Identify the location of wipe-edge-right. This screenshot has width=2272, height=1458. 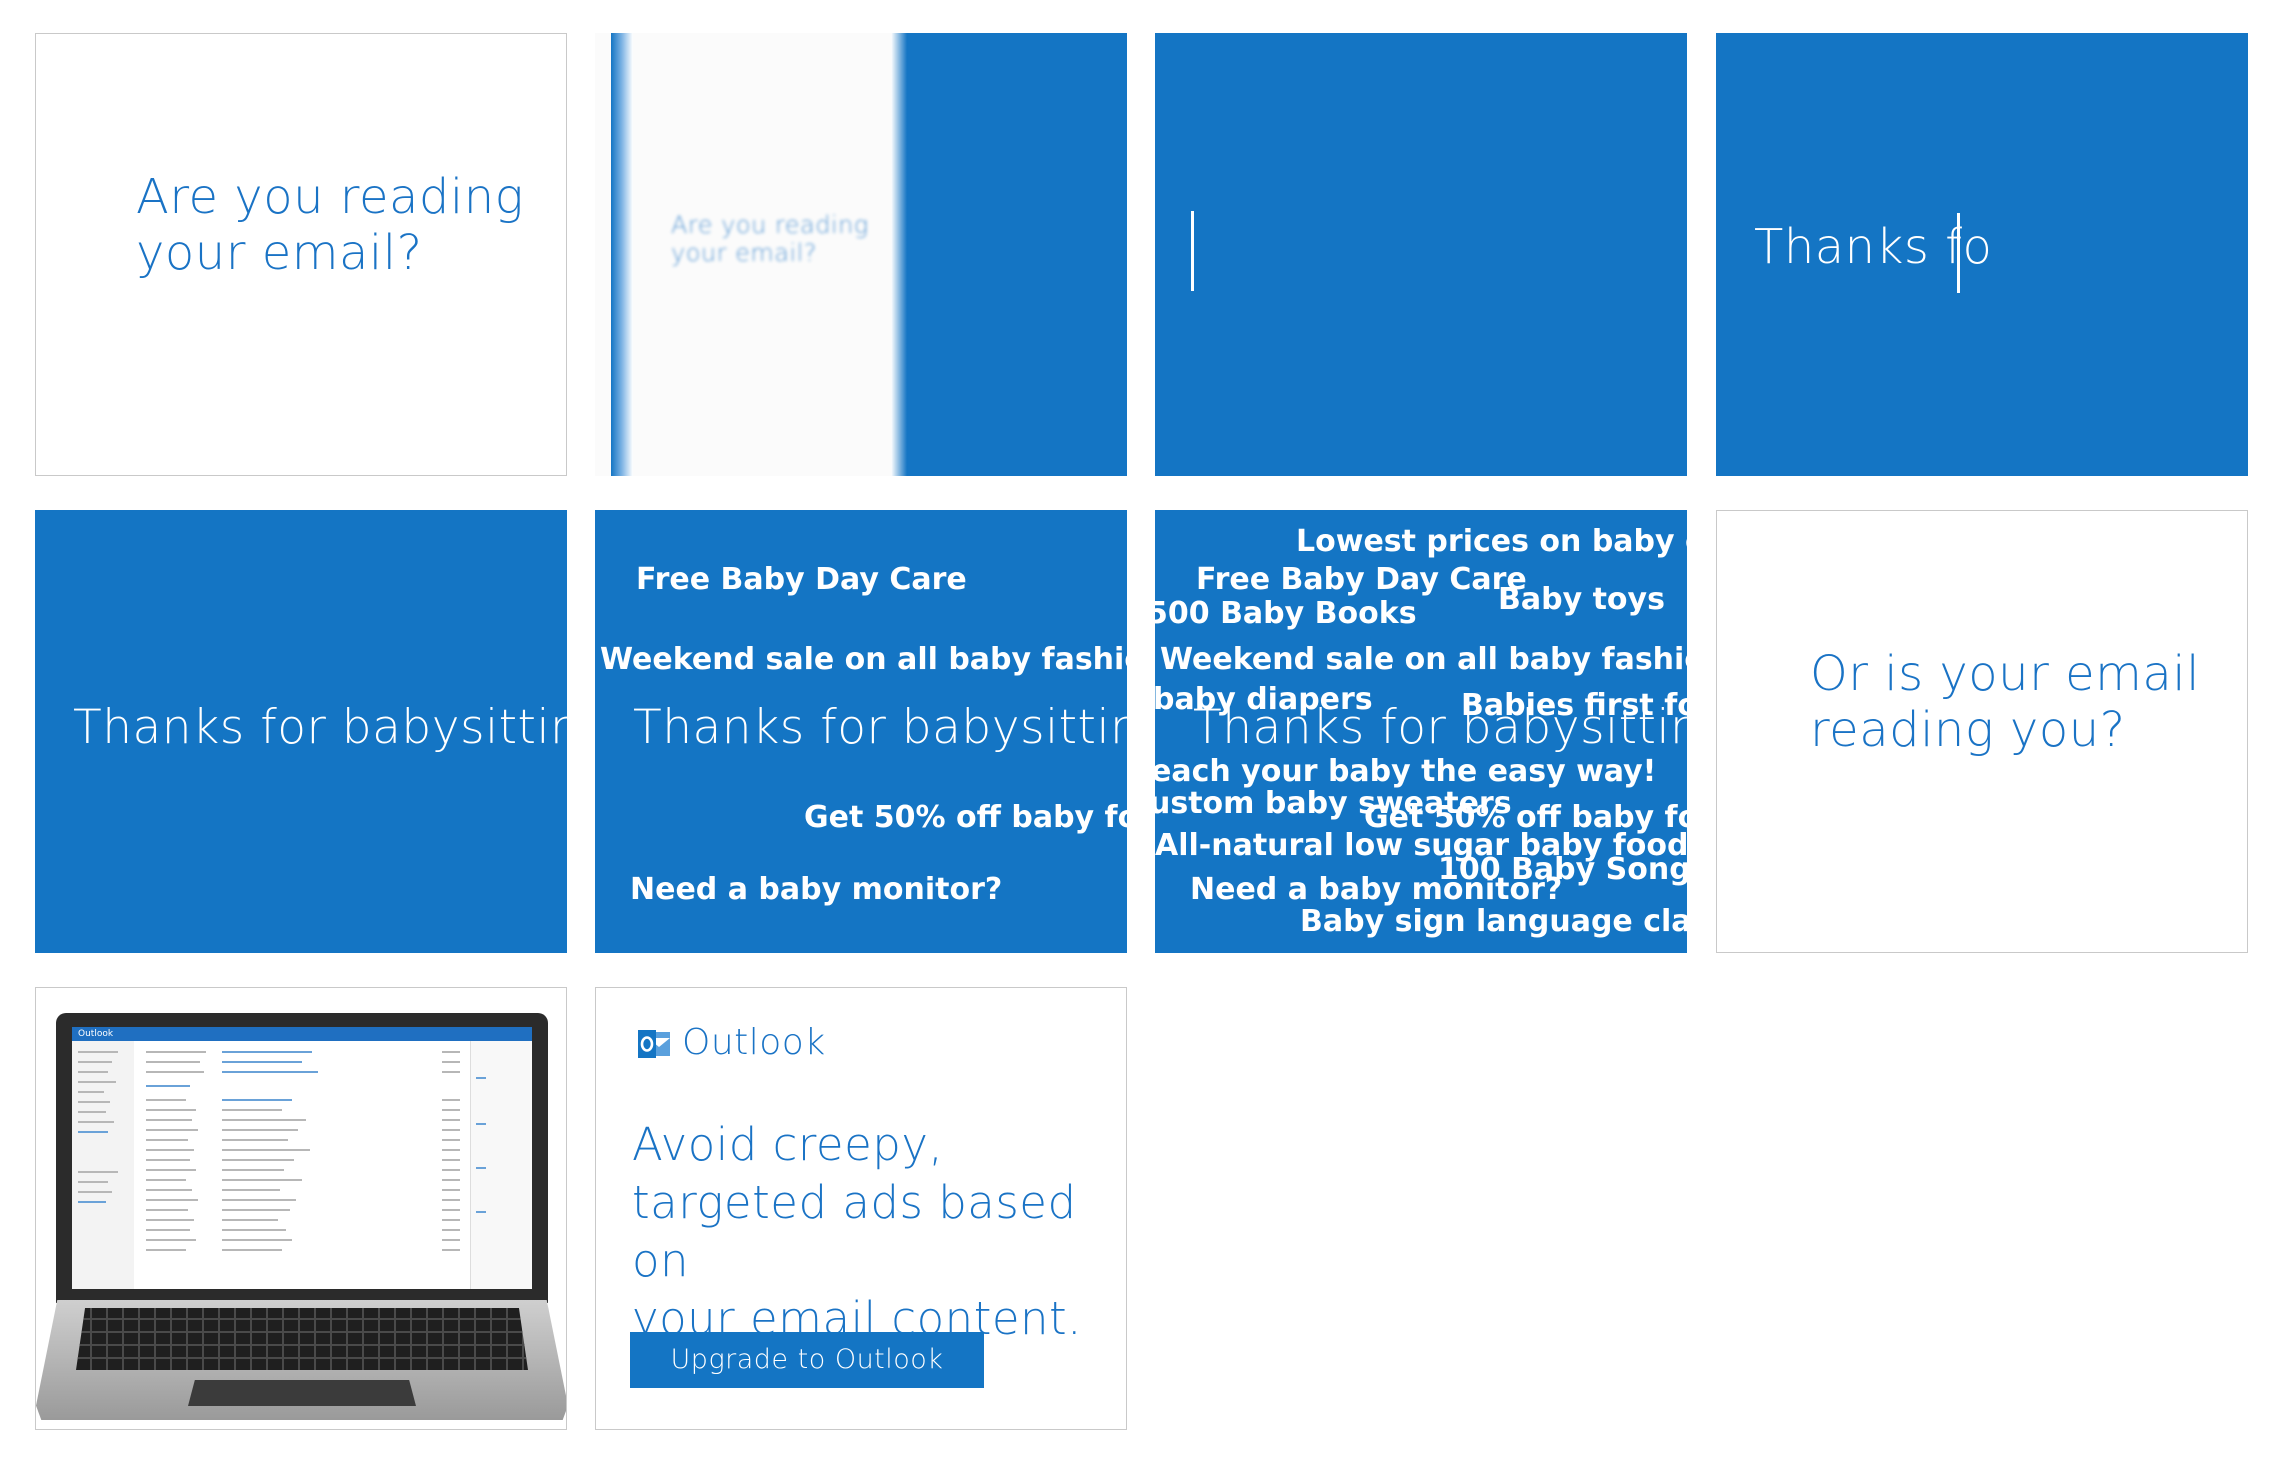
(899, 254).